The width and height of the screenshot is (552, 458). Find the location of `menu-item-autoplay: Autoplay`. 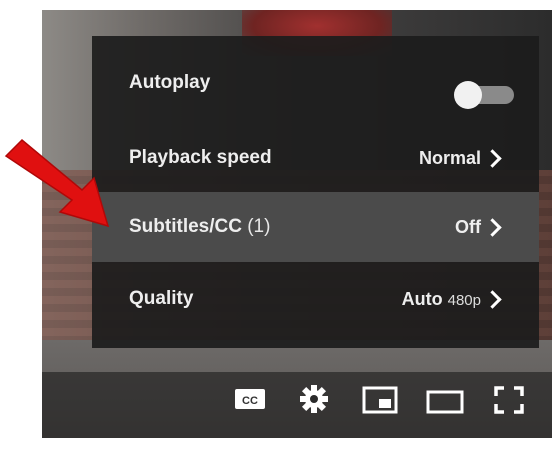

menu-item-autoplay: Autoplay is located at coordinates (315, 83).